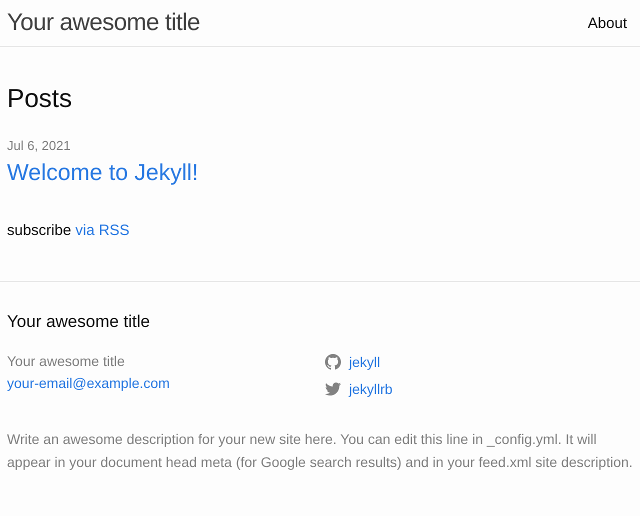 This screenshot has width=640, height=516. Describe the element at coordinates (102, 230) in the screenshot. I see `rss-link: via RSS` at that location.